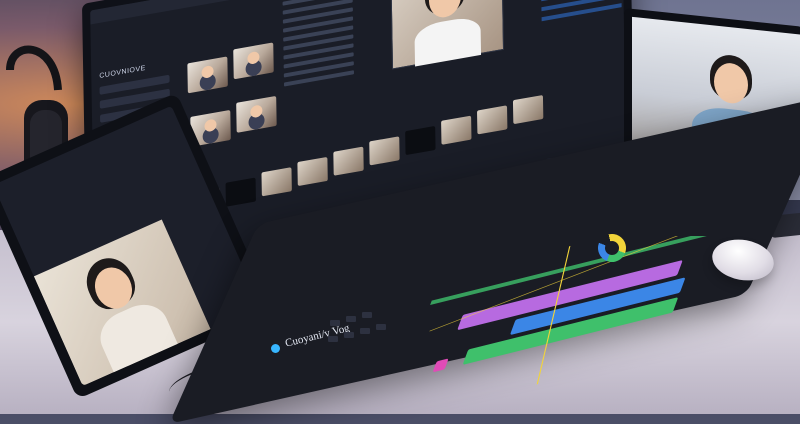 The width and height of the screenshot is (800, 424). What do you see at coordinates (581, 40) in the screenshot?
I see `properties-panel` at bounding box center [581, 40].